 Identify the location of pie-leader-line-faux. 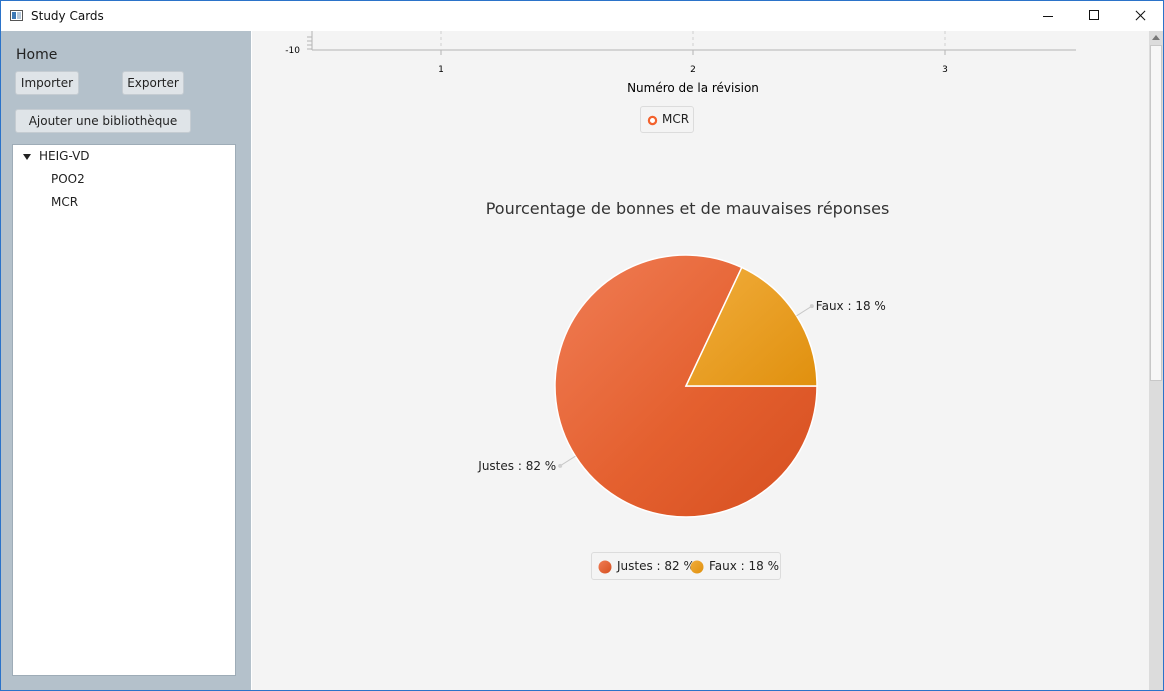
(804, 311).